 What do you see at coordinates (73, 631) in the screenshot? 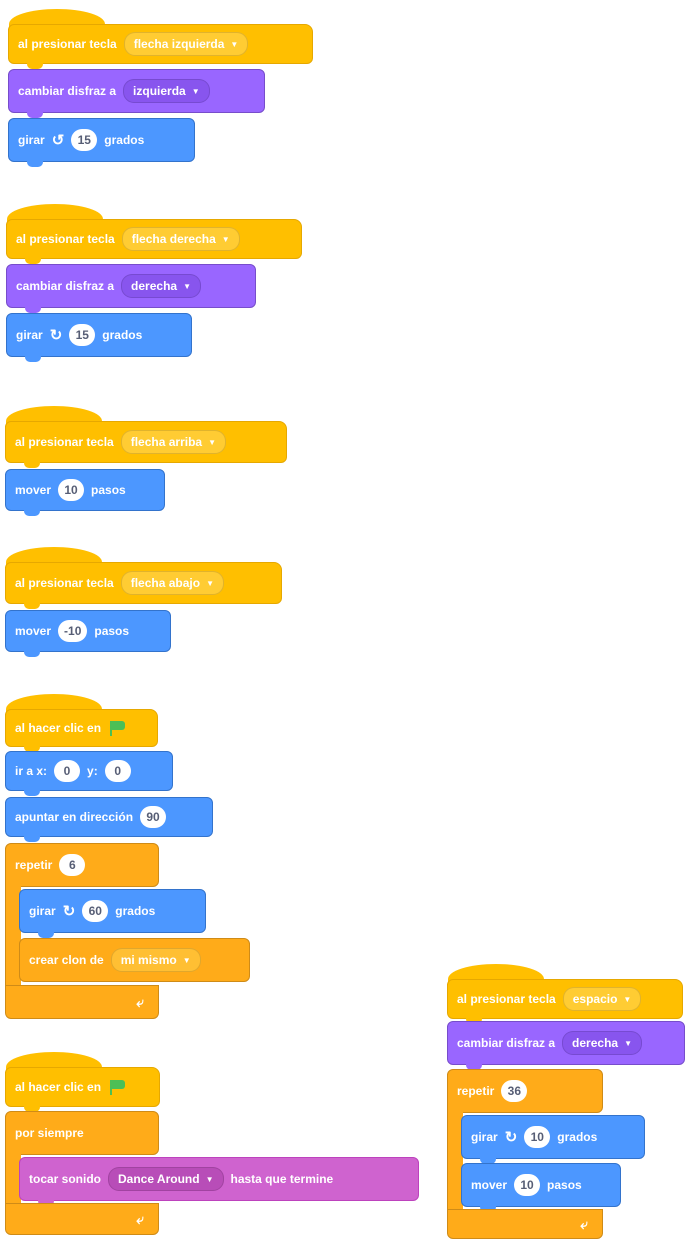
I see `steps-input: -10` at bounding box center [73, 631].